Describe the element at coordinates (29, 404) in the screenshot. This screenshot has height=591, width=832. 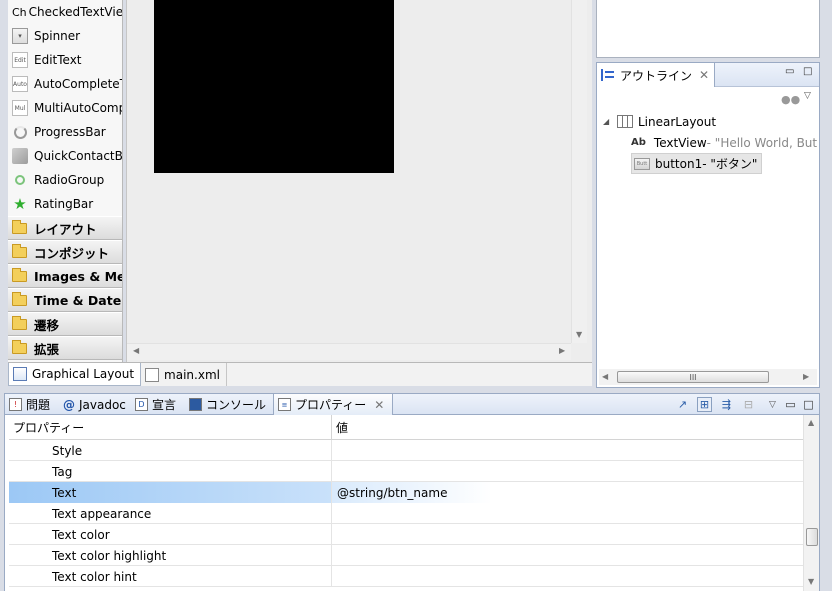
I see `tab-problems: ! 問題` at that location.